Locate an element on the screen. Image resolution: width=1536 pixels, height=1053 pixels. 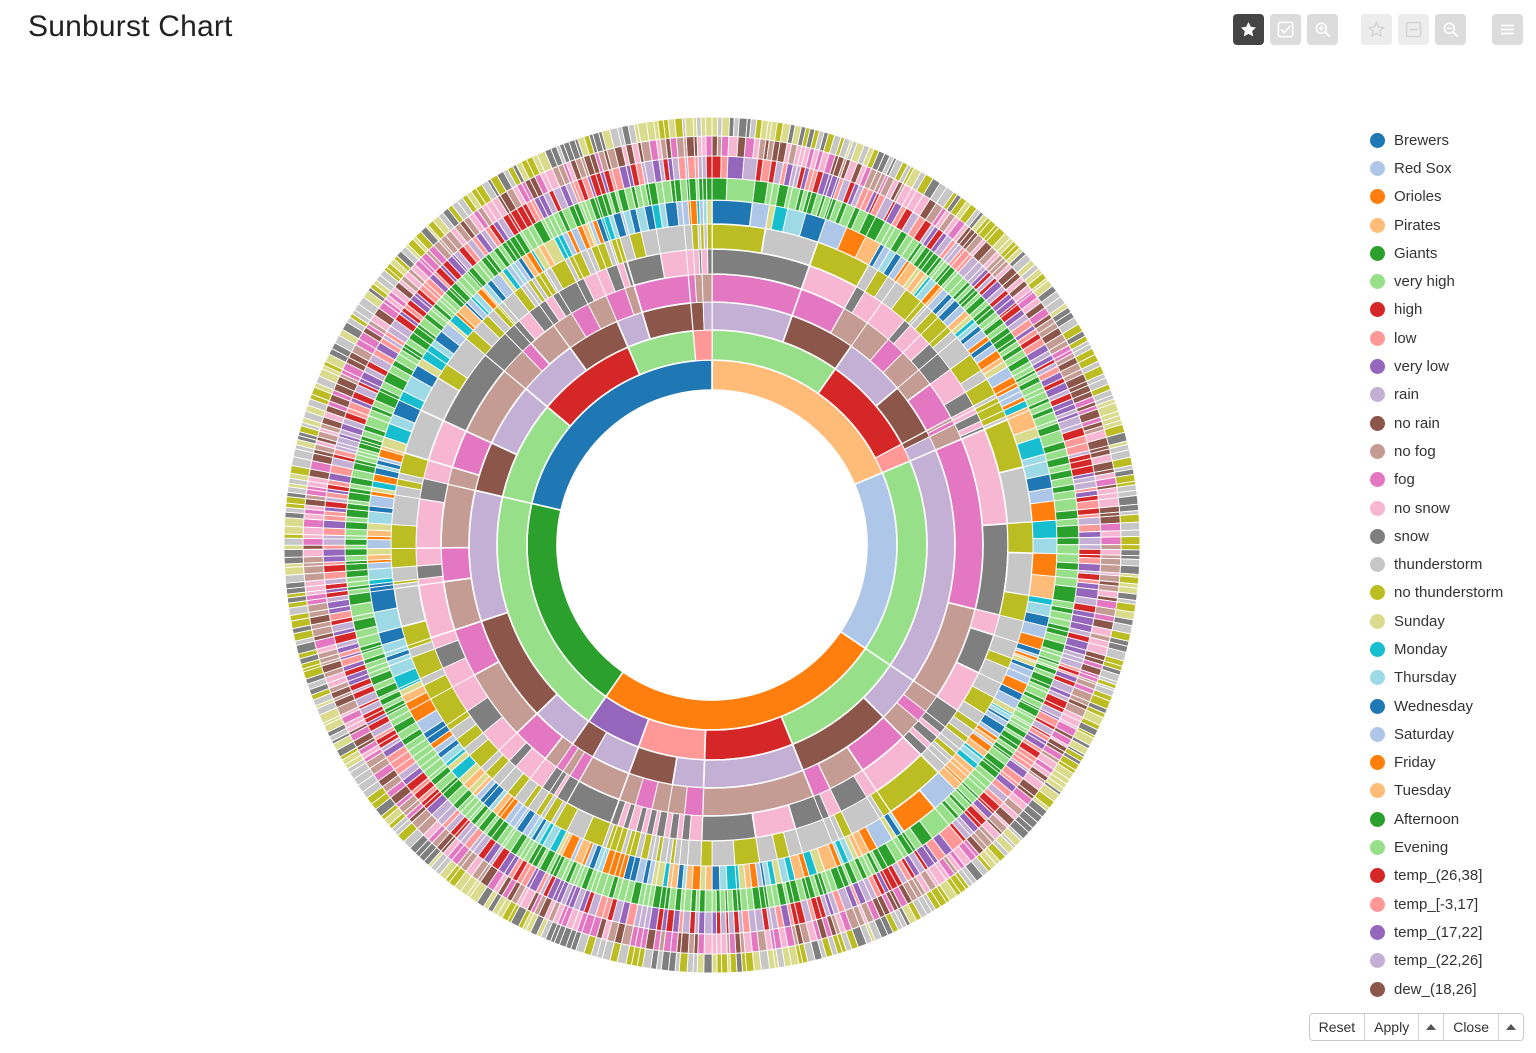
legend-item: temp_(26,38] is located at coordinates (1453, 876).